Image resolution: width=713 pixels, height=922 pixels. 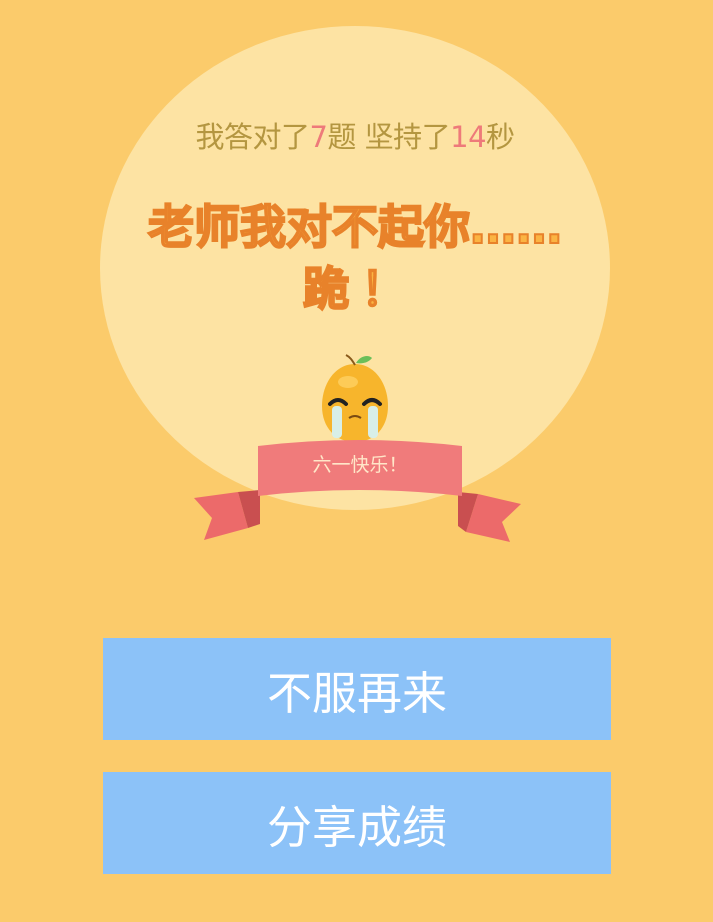 What do you see at coordinates (360, 465) in the screenshot?
I see `ribbon-label: 六一快乐！` at bounding box center [360, 465].